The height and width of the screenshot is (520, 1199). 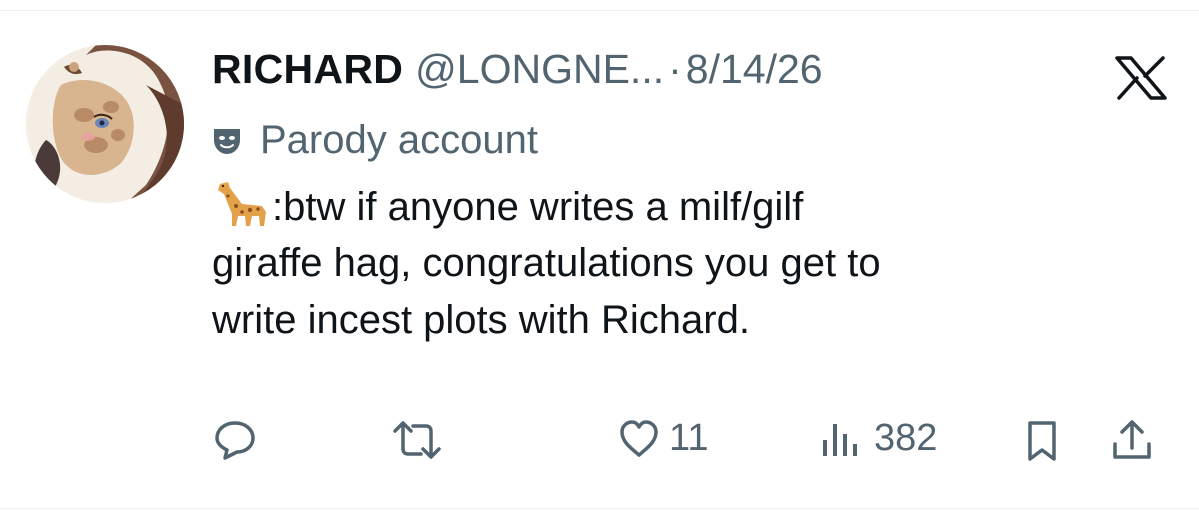 What do you see at coordinates (840, 439) in the screenshot?
I see `bar-chart-icon` at bounding box center [840, 439].